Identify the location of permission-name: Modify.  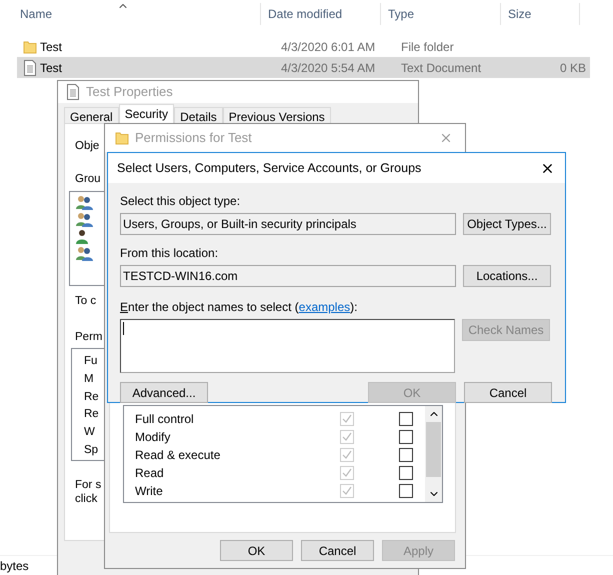
(153, 437).